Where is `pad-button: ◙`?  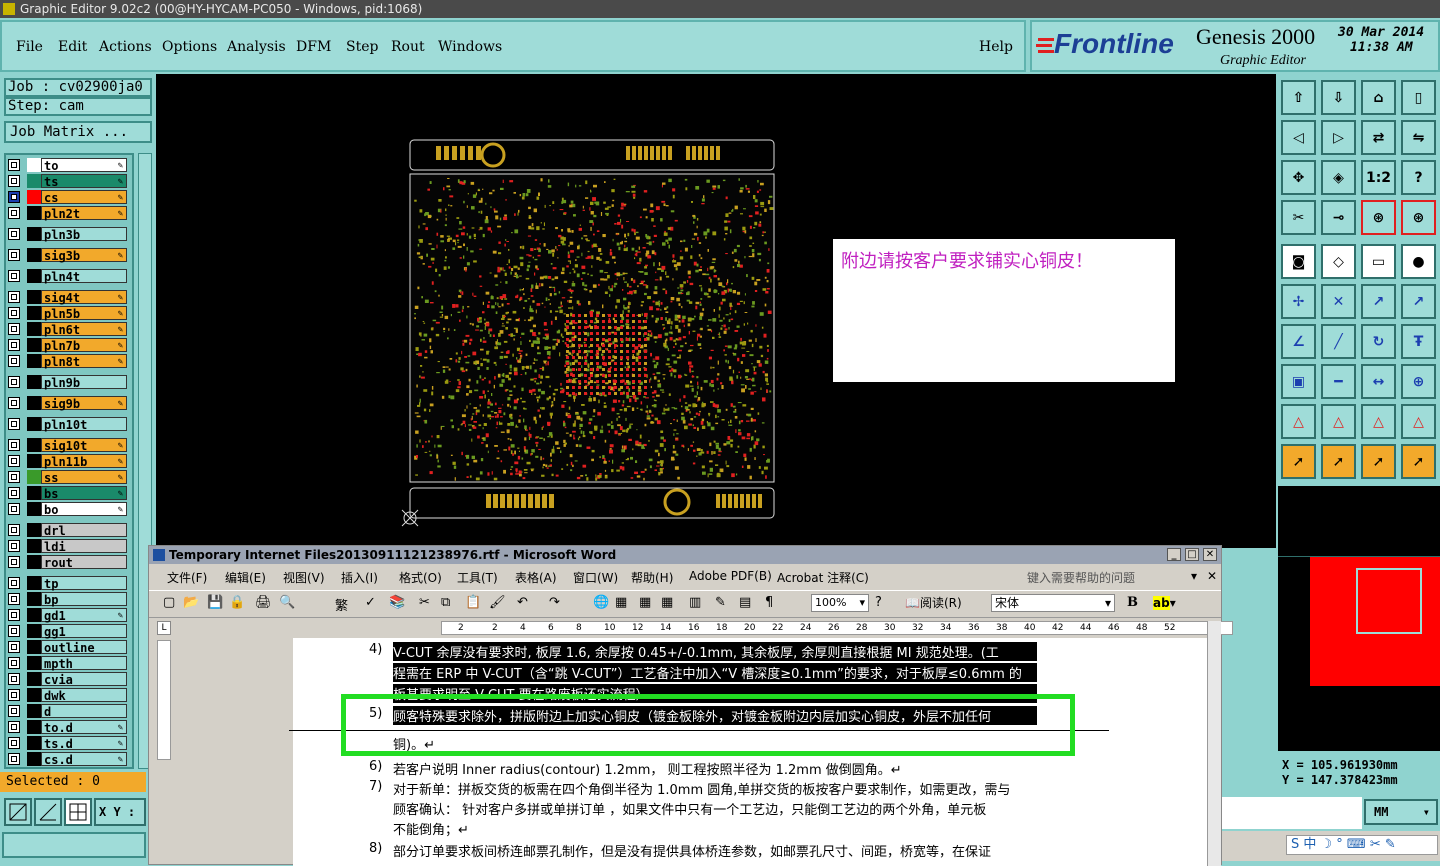 pad-button: ◙ is located at coordinates (1298, 261).